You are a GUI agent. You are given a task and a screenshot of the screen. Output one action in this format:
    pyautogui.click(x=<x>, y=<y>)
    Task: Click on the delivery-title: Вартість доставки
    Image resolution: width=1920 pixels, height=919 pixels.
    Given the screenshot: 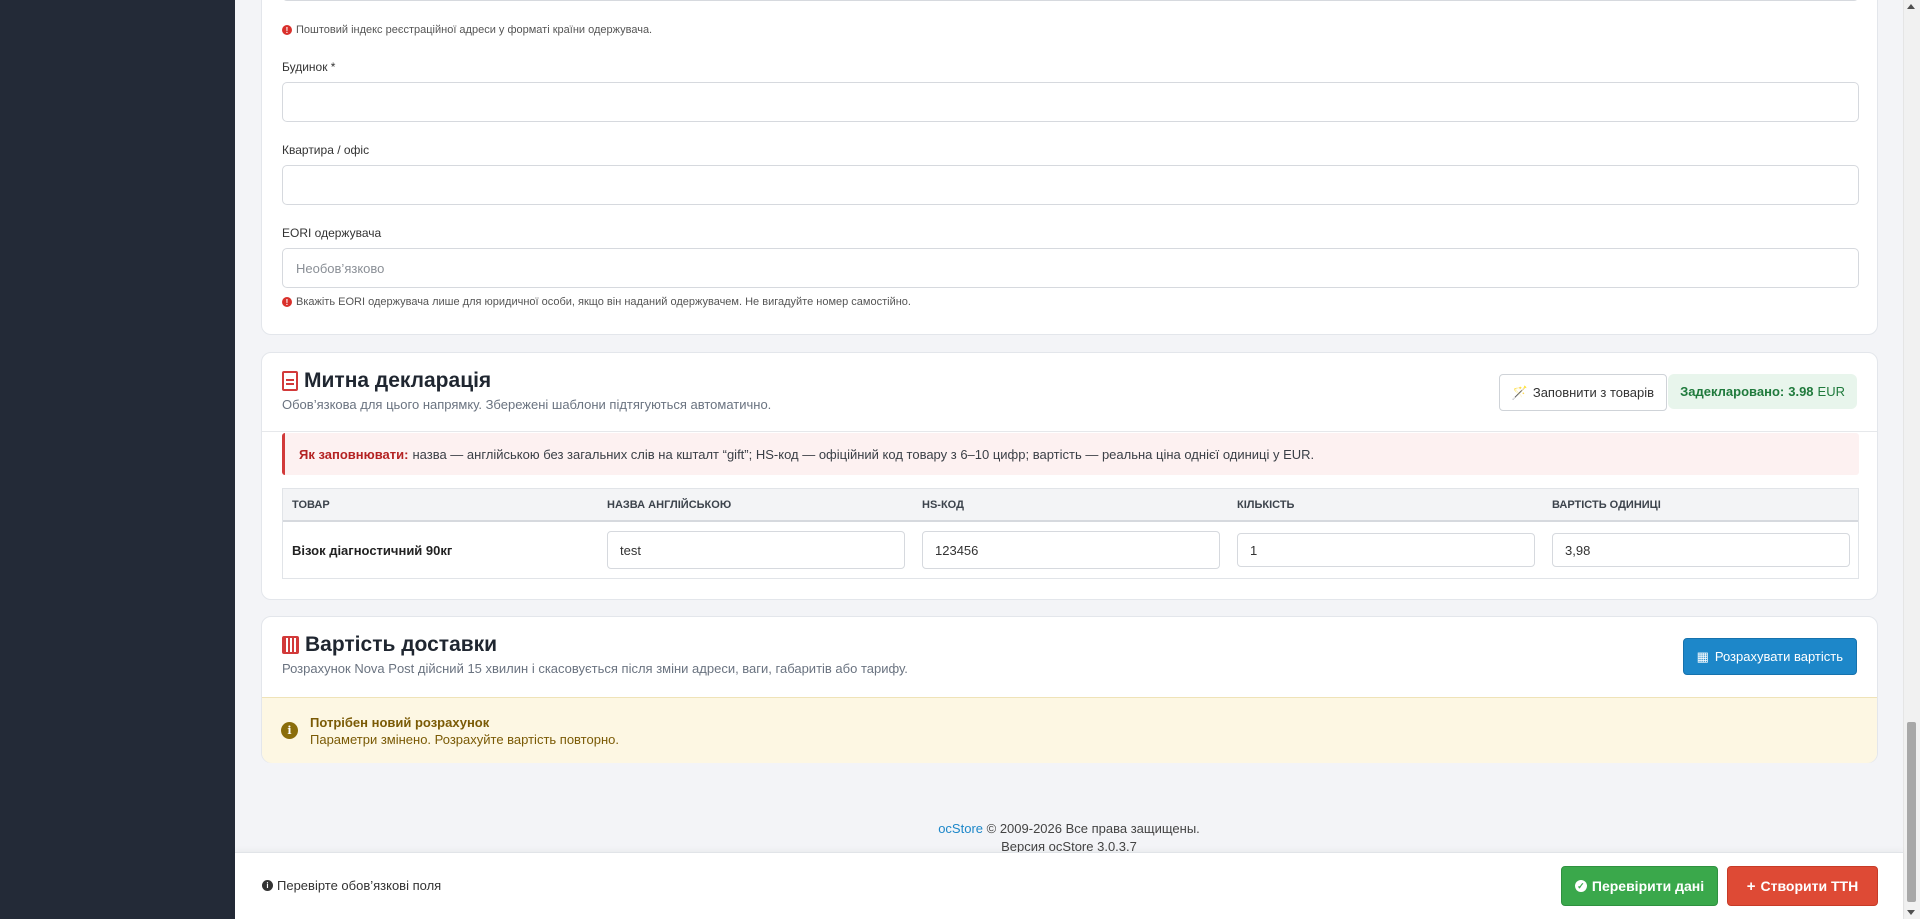 What is the action you would take?
    pyautogui.click(x=389, y=645)
    